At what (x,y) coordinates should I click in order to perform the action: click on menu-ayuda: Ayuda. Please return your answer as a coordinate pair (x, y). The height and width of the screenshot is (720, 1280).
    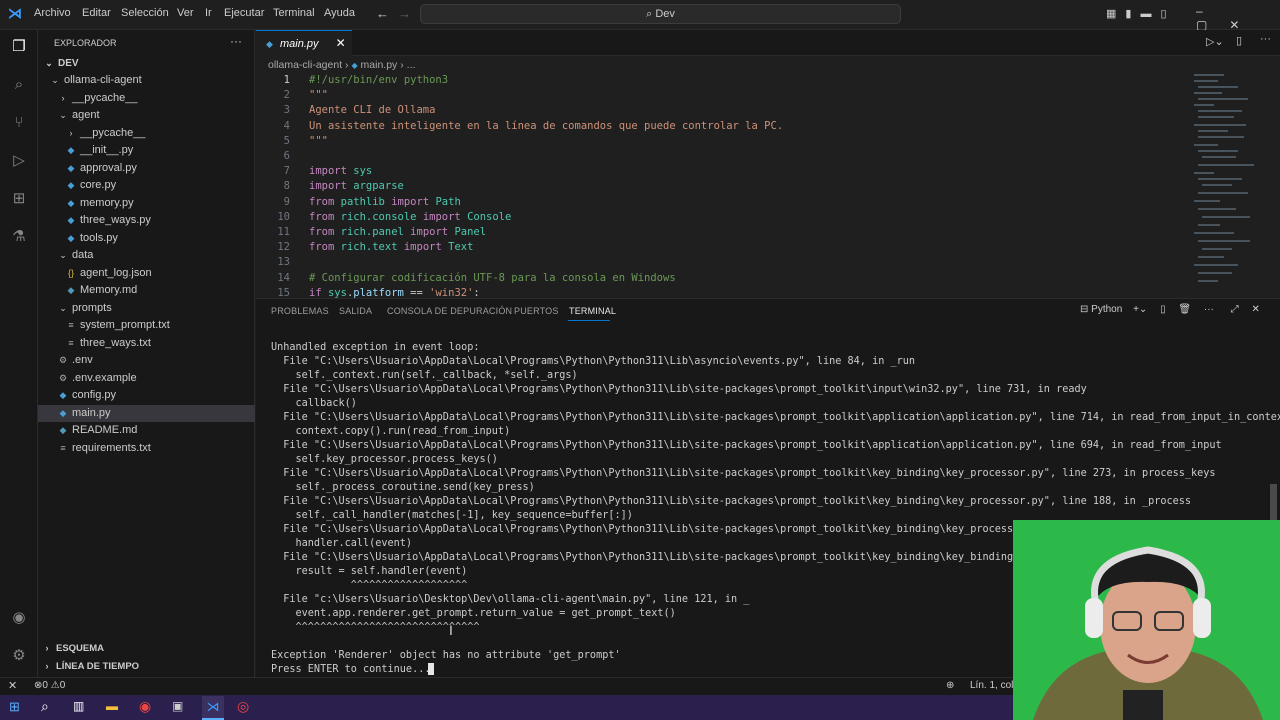
    Looking at the image, I should click on (339, 13).